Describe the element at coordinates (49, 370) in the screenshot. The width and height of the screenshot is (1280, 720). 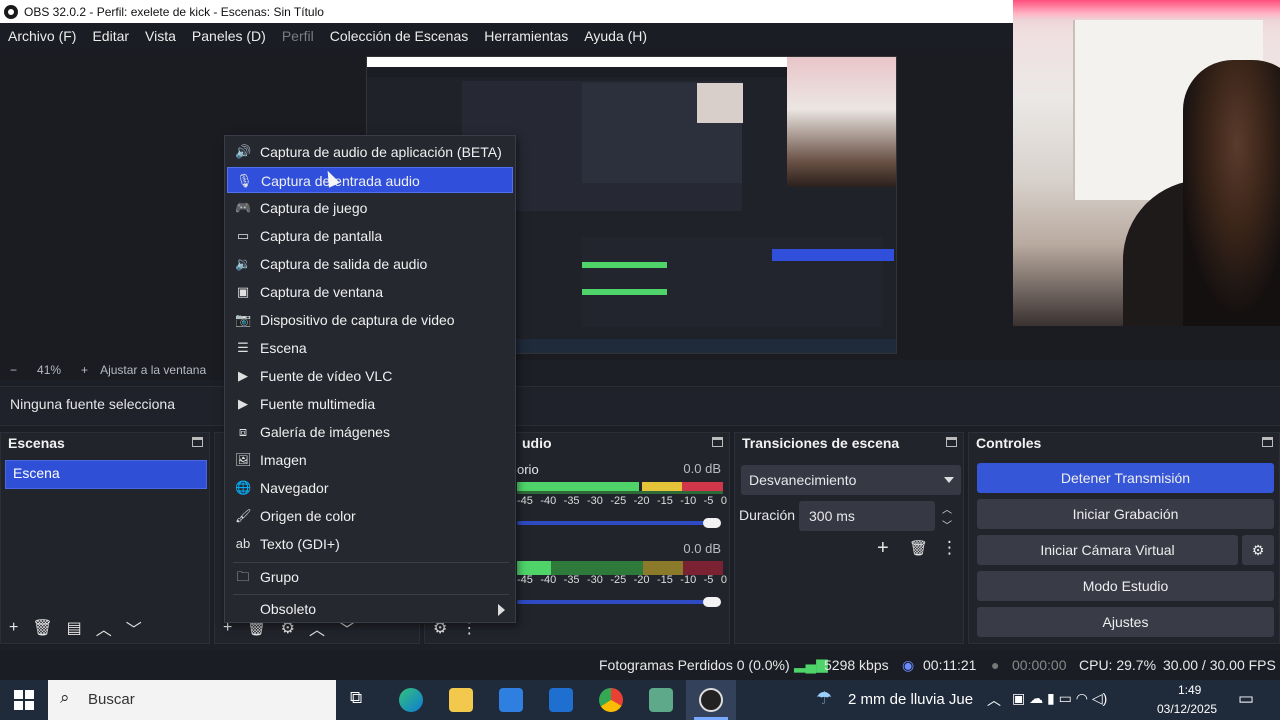
I see `zoom-value: 41%` at that location.